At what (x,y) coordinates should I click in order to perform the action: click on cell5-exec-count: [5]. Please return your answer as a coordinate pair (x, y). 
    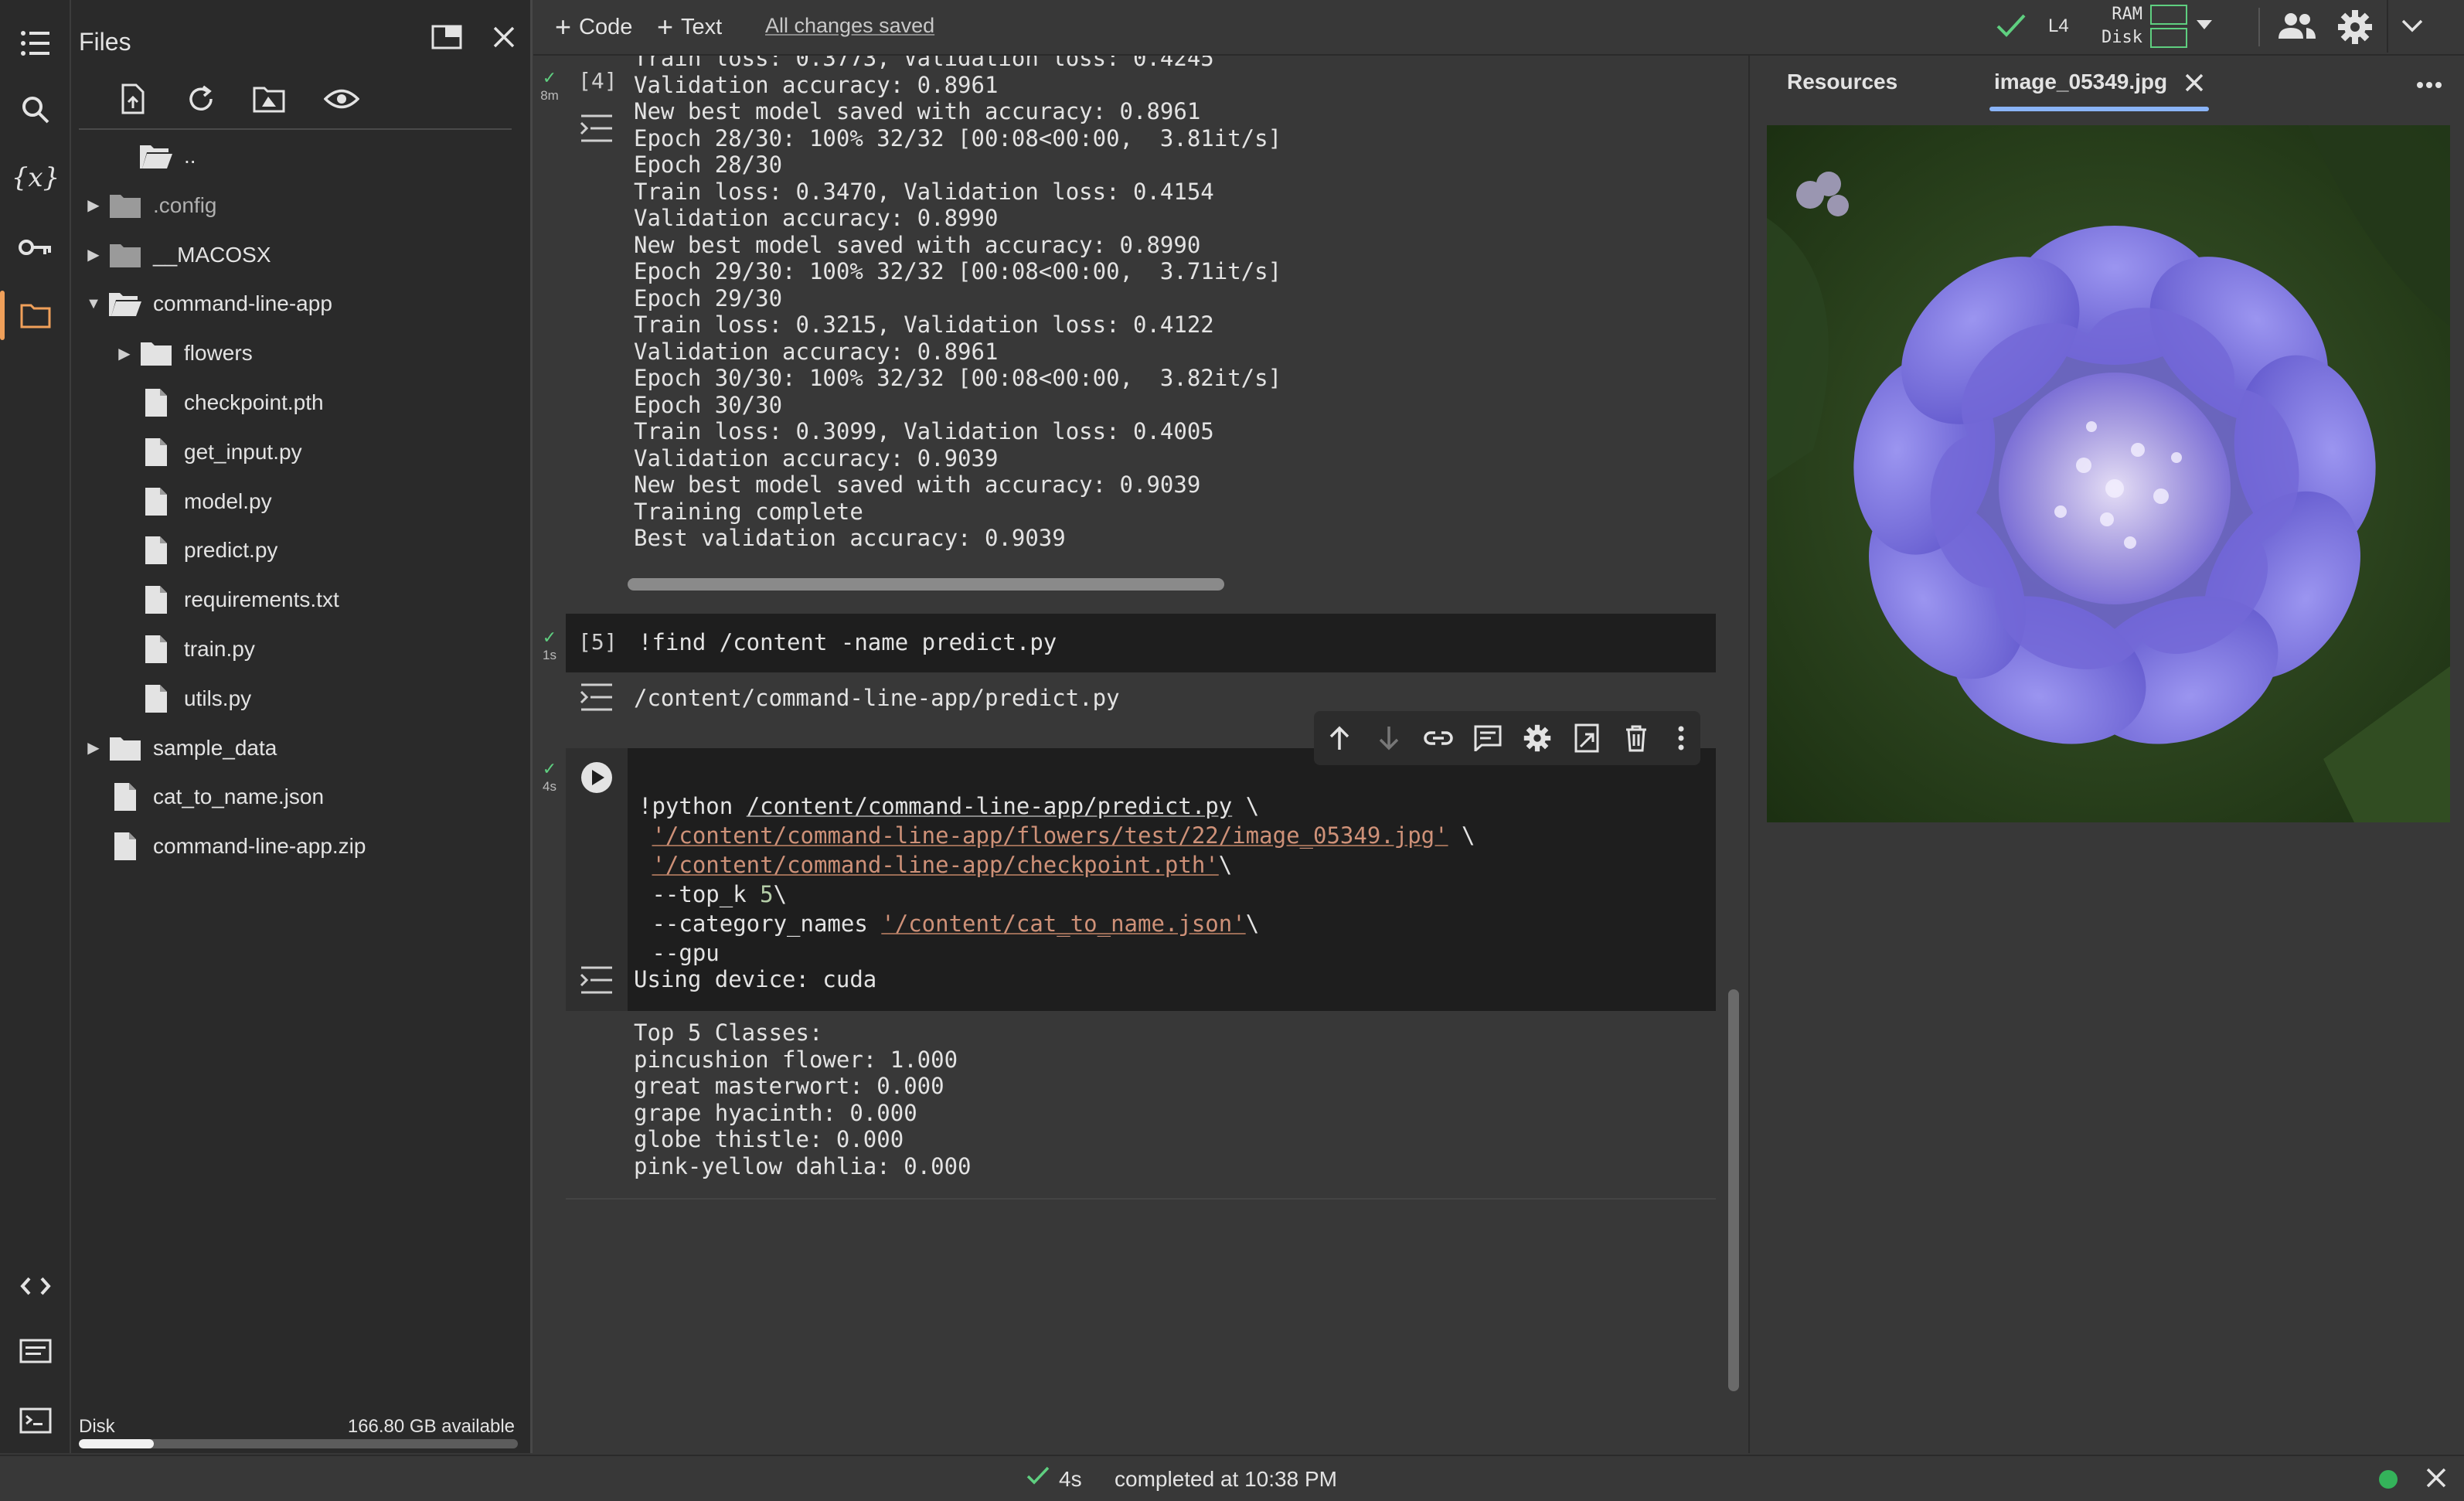
    Looking at the image, I should click on (598, 642).